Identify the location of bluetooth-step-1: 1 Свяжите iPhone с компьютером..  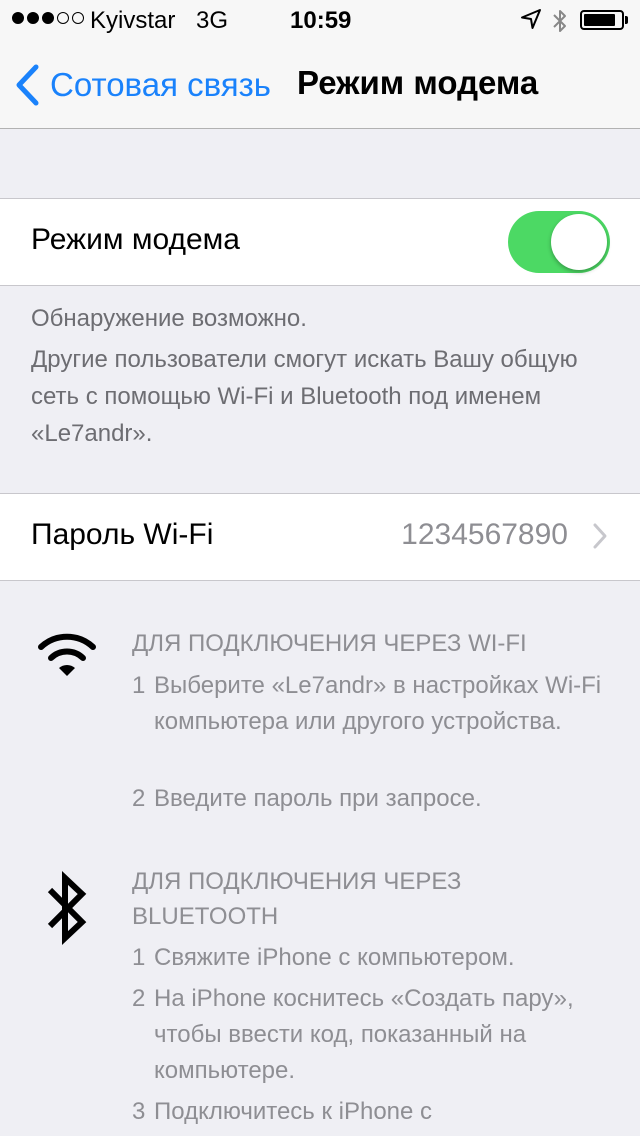
(372, 958).